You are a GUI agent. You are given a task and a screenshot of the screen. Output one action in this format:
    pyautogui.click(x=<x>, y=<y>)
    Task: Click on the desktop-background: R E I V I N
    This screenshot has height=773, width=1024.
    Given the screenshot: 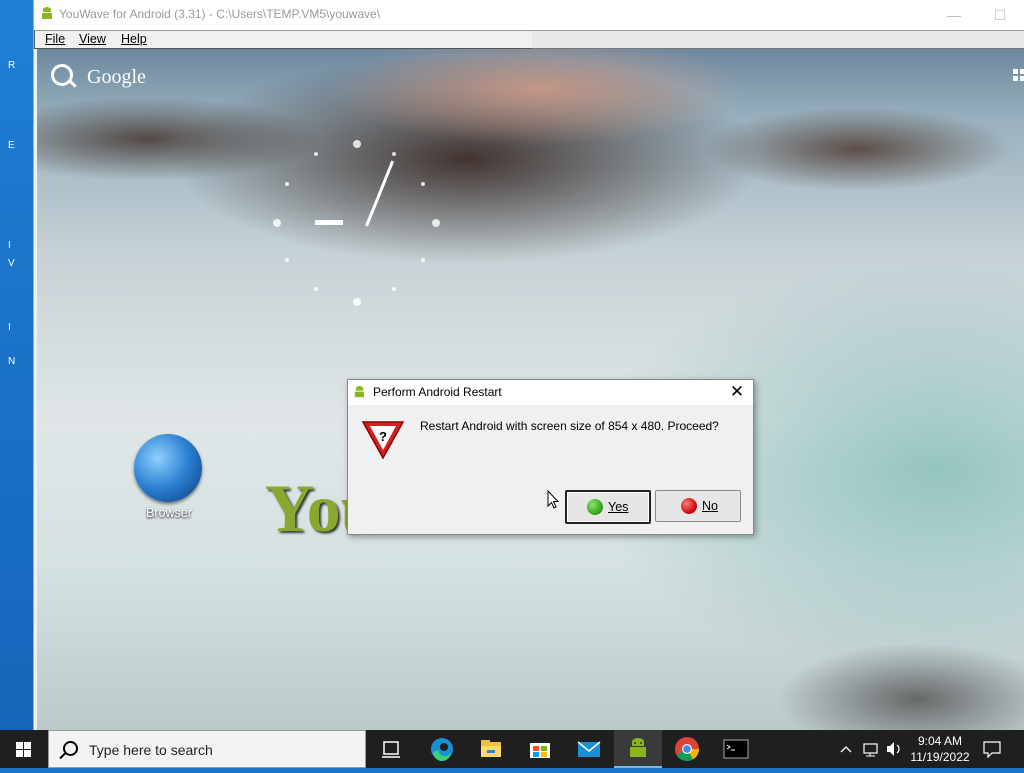 What is the action you would take?
    pyautogui.click(x=17, y=365)
    